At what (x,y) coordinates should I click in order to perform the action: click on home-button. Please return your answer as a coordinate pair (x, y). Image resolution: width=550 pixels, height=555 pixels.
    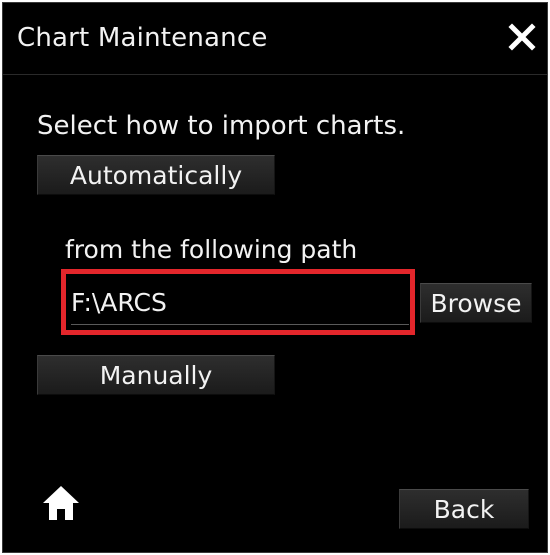
    Looking at the image, I should click on (61, 503).